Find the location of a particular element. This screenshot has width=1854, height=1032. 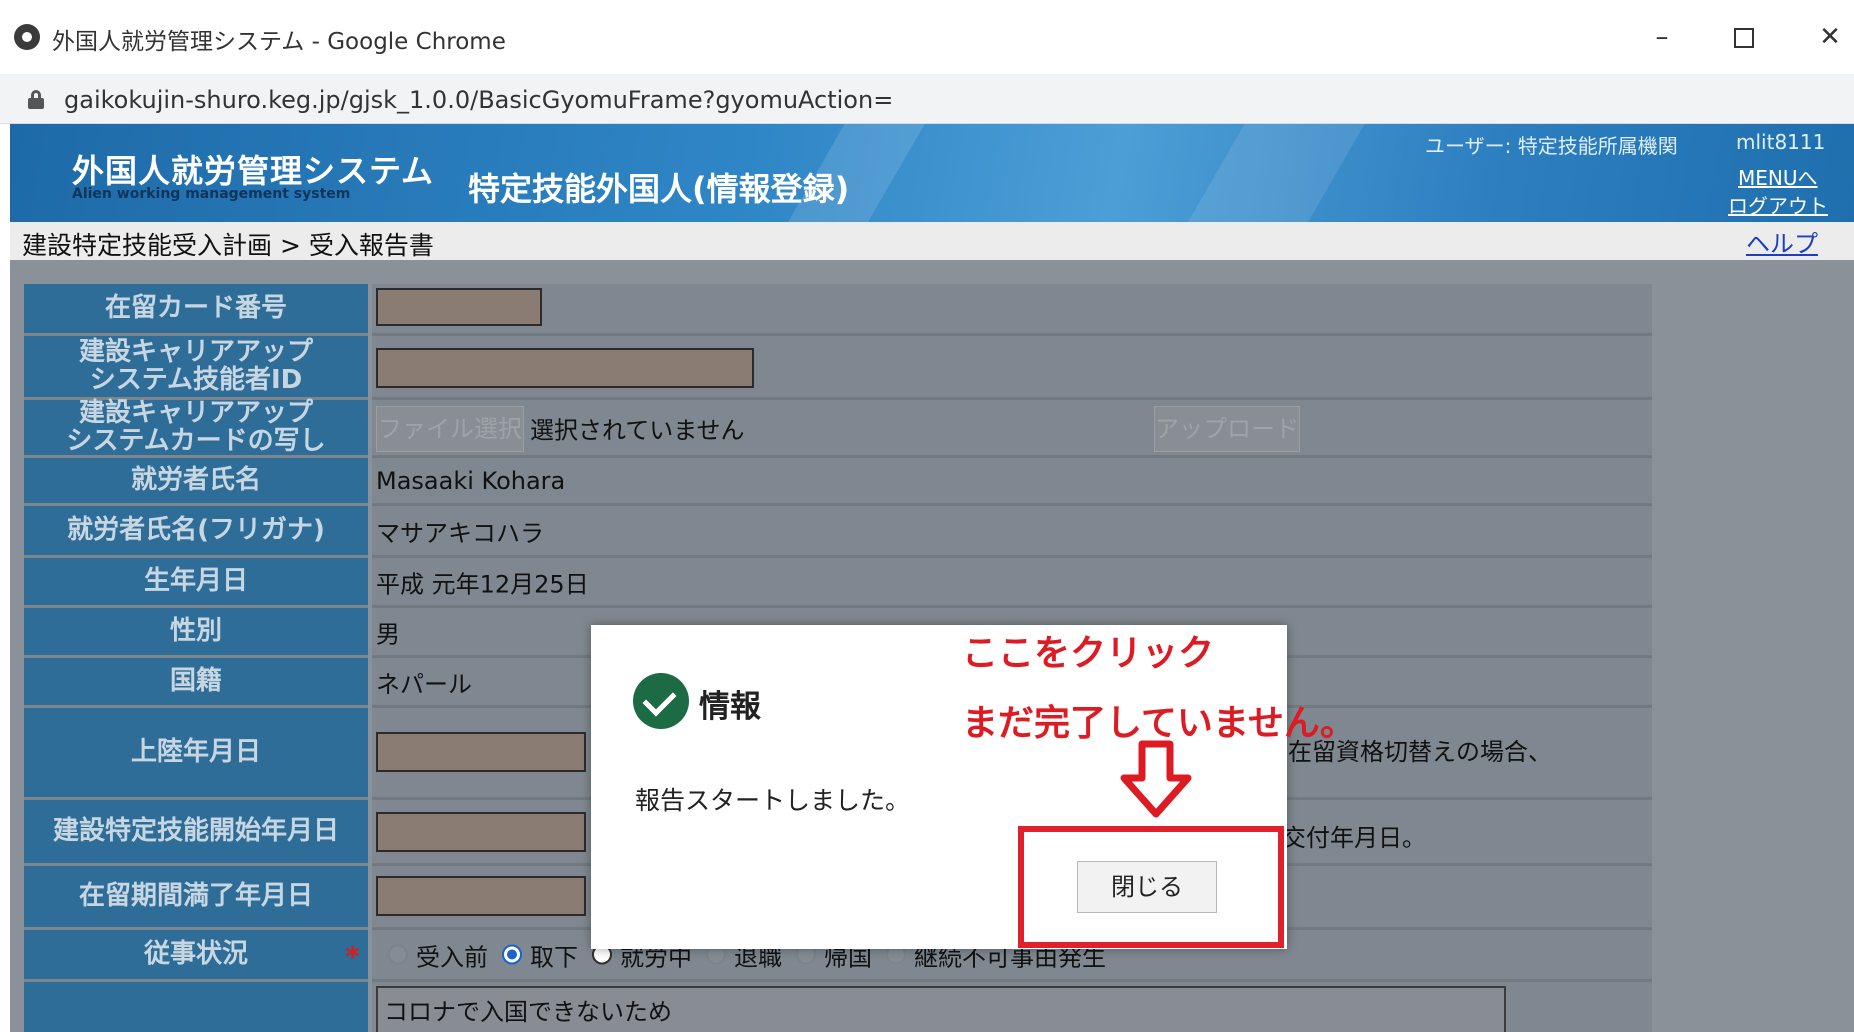

nationality-value: ネパール is located at coordinates (424, 684).